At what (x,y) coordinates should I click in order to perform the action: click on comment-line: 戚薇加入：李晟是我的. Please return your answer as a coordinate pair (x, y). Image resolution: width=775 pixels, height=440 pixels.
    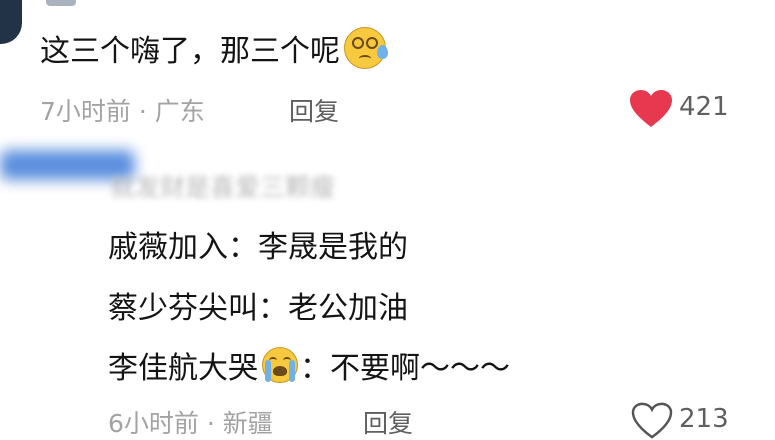
    Looking at the image, I should click on (258, 247).